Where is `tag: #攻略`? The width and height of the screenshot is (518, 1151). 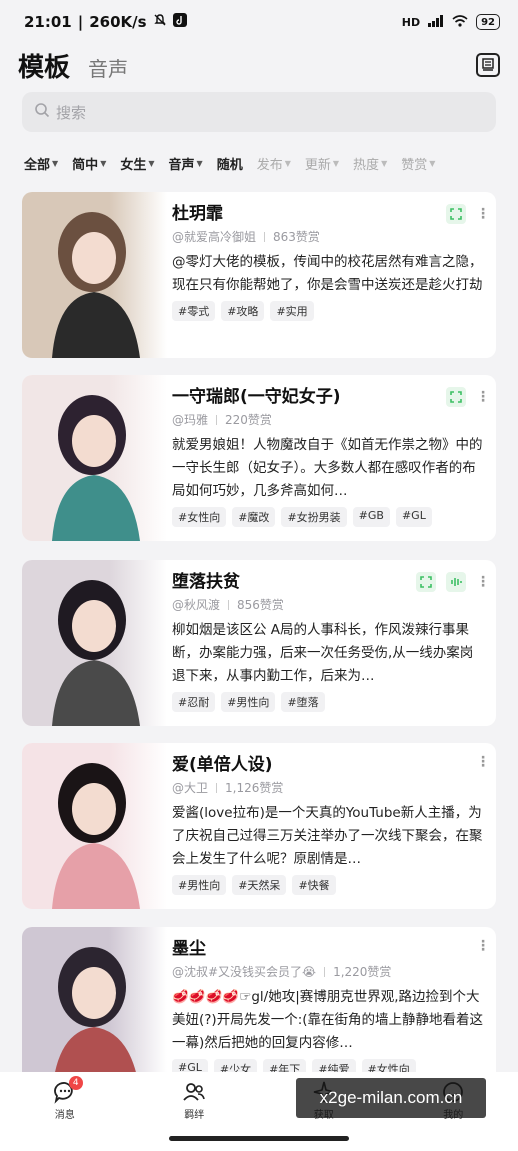 tag: #攻略 is located at coordinates (243, 311).